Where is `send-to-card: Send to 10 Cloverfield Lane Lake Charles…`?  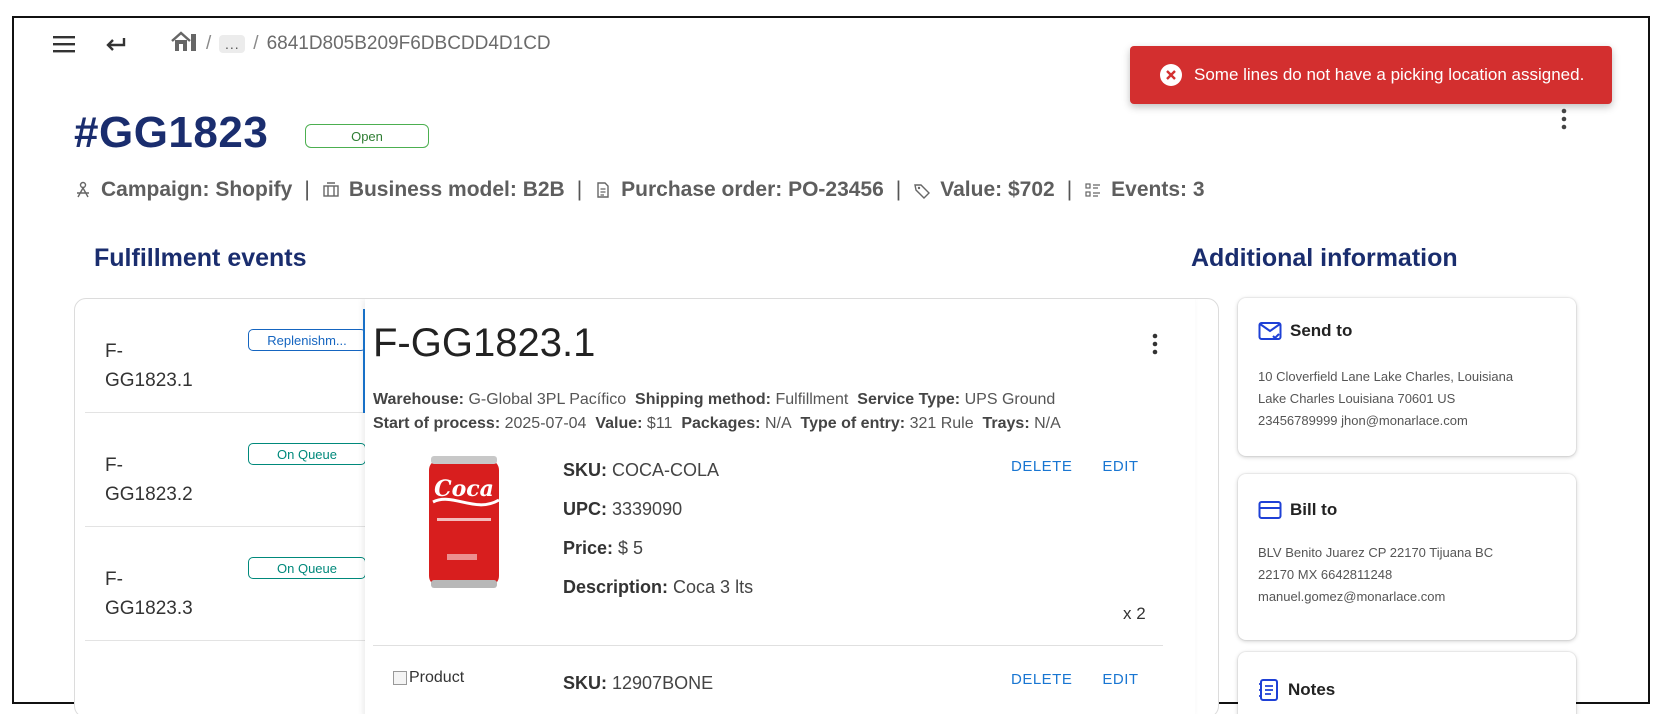
send-to-card: Send to 10 Cloverfield Lane Lake Charles… is located at coordinates (1407, 377).